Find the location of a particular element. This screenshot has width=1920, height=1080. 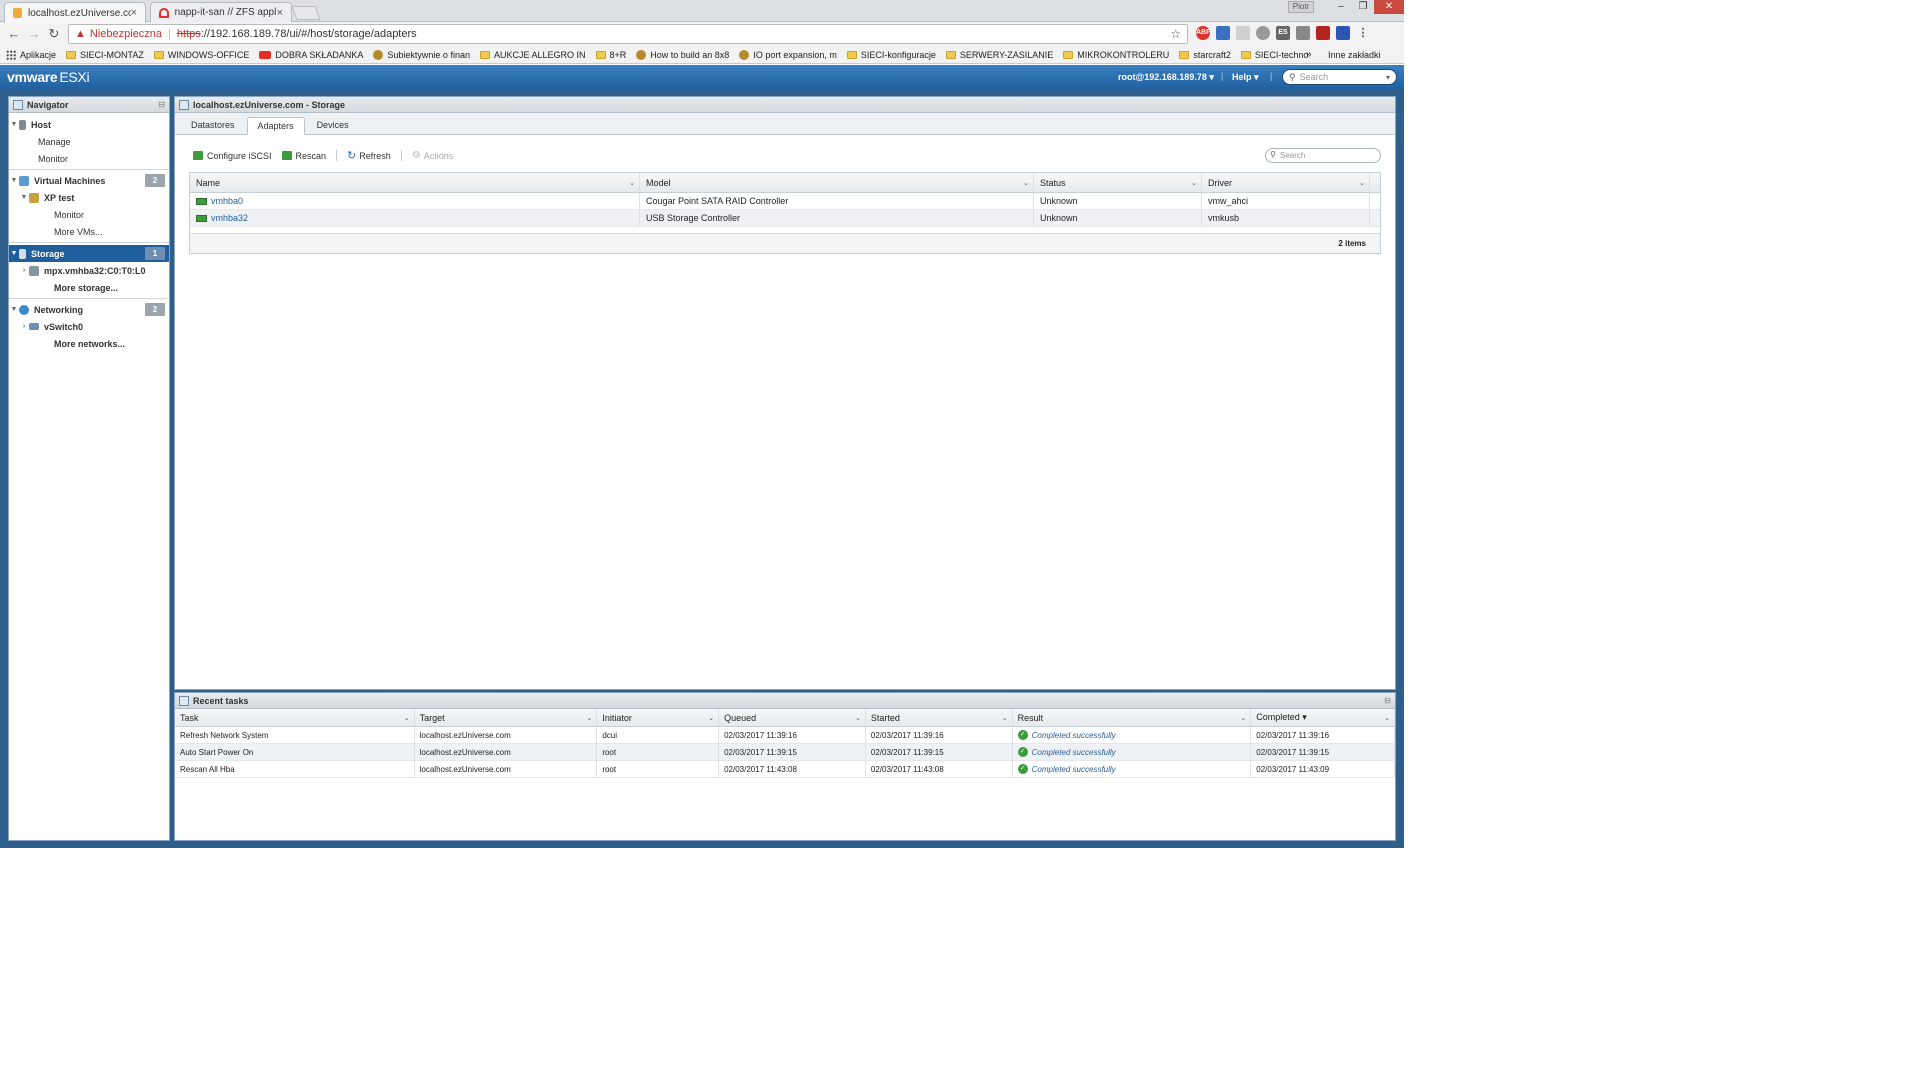

bookmark-item: How to build an 8x8 is located at coordinates (682, 54).